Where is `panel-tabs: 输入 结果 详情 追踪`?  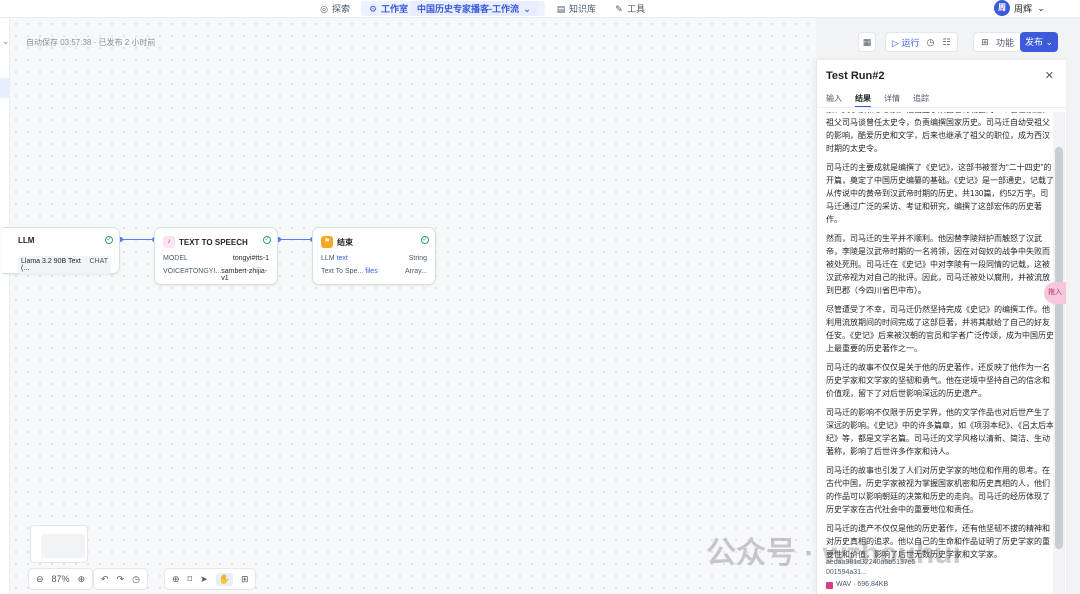 panel-tabs: 输入 结果 详情 追踪 is located at coordinates (877, 100).